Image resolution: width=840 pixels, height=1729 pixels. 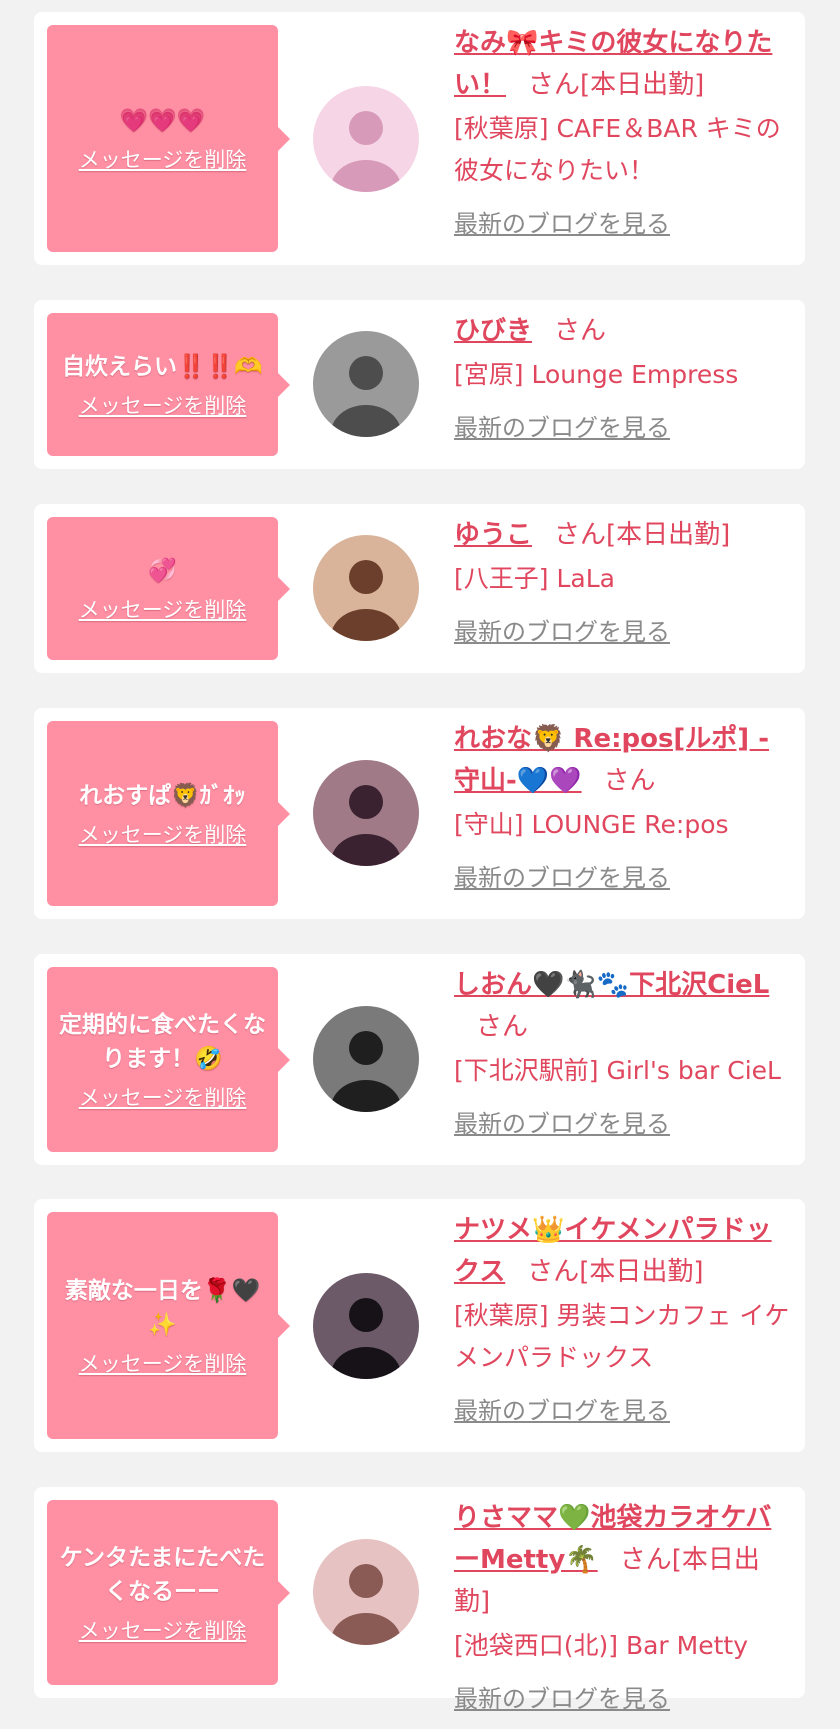 What do you see at coordinates (623, 1006) in the screenshot?
I see `host-name-line: しおん🖤🐈‍⬛🐾下北沢CieL さん` at bounding box center [623, 1006].